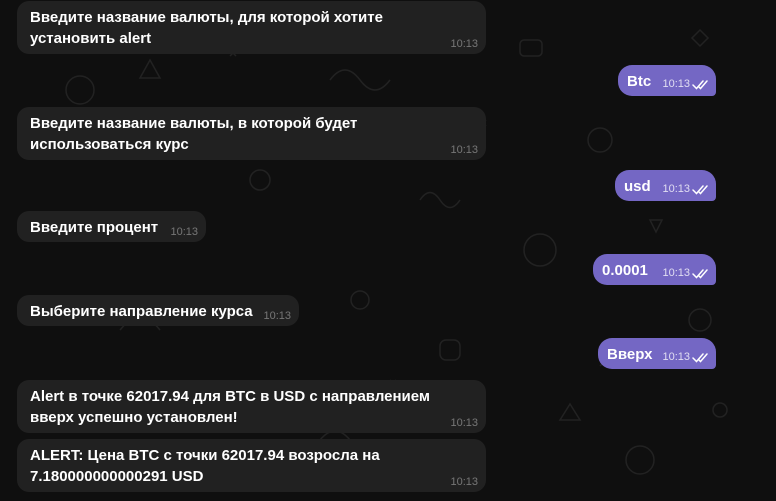 This screenshot has width=776, height=501. I want to click on outgoing-message: usd 10:13, so click(665, 185).